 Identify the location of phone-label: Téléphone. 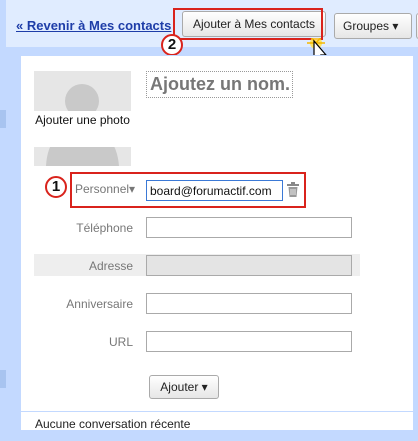
(104, 228).